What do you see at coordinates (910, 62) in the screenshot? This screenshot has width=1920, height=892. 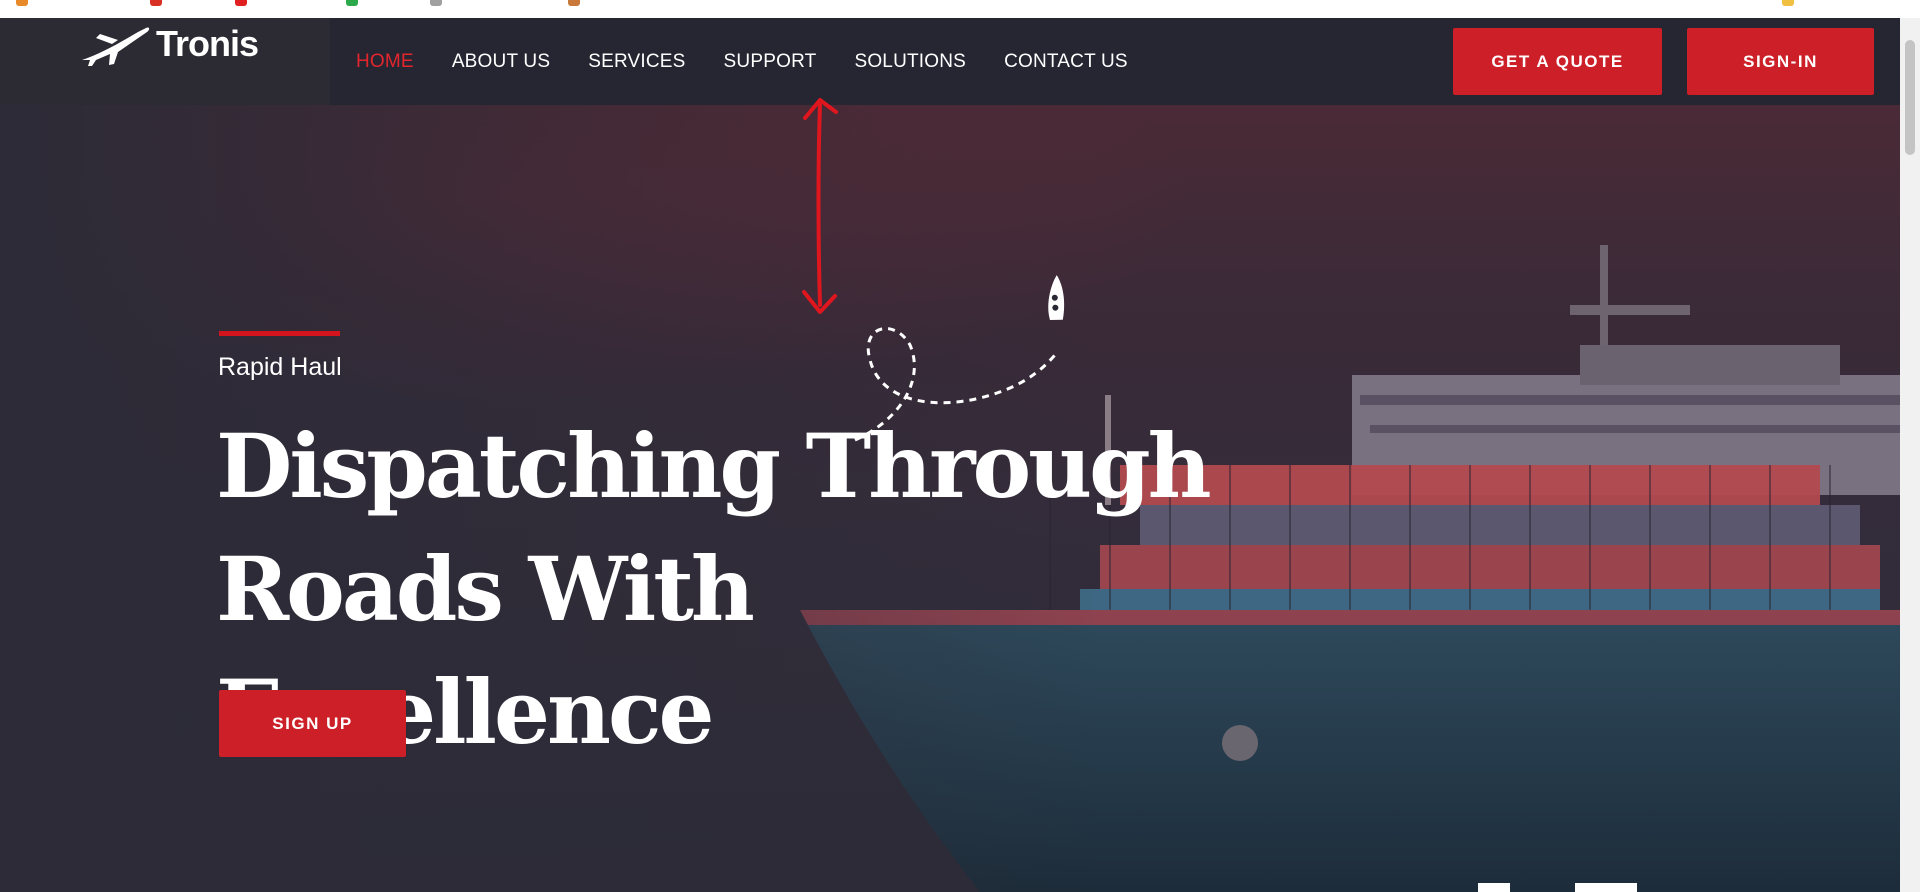 I see `nav-item-solutions: SOLUTIONS` at bounding box center [910, 62].